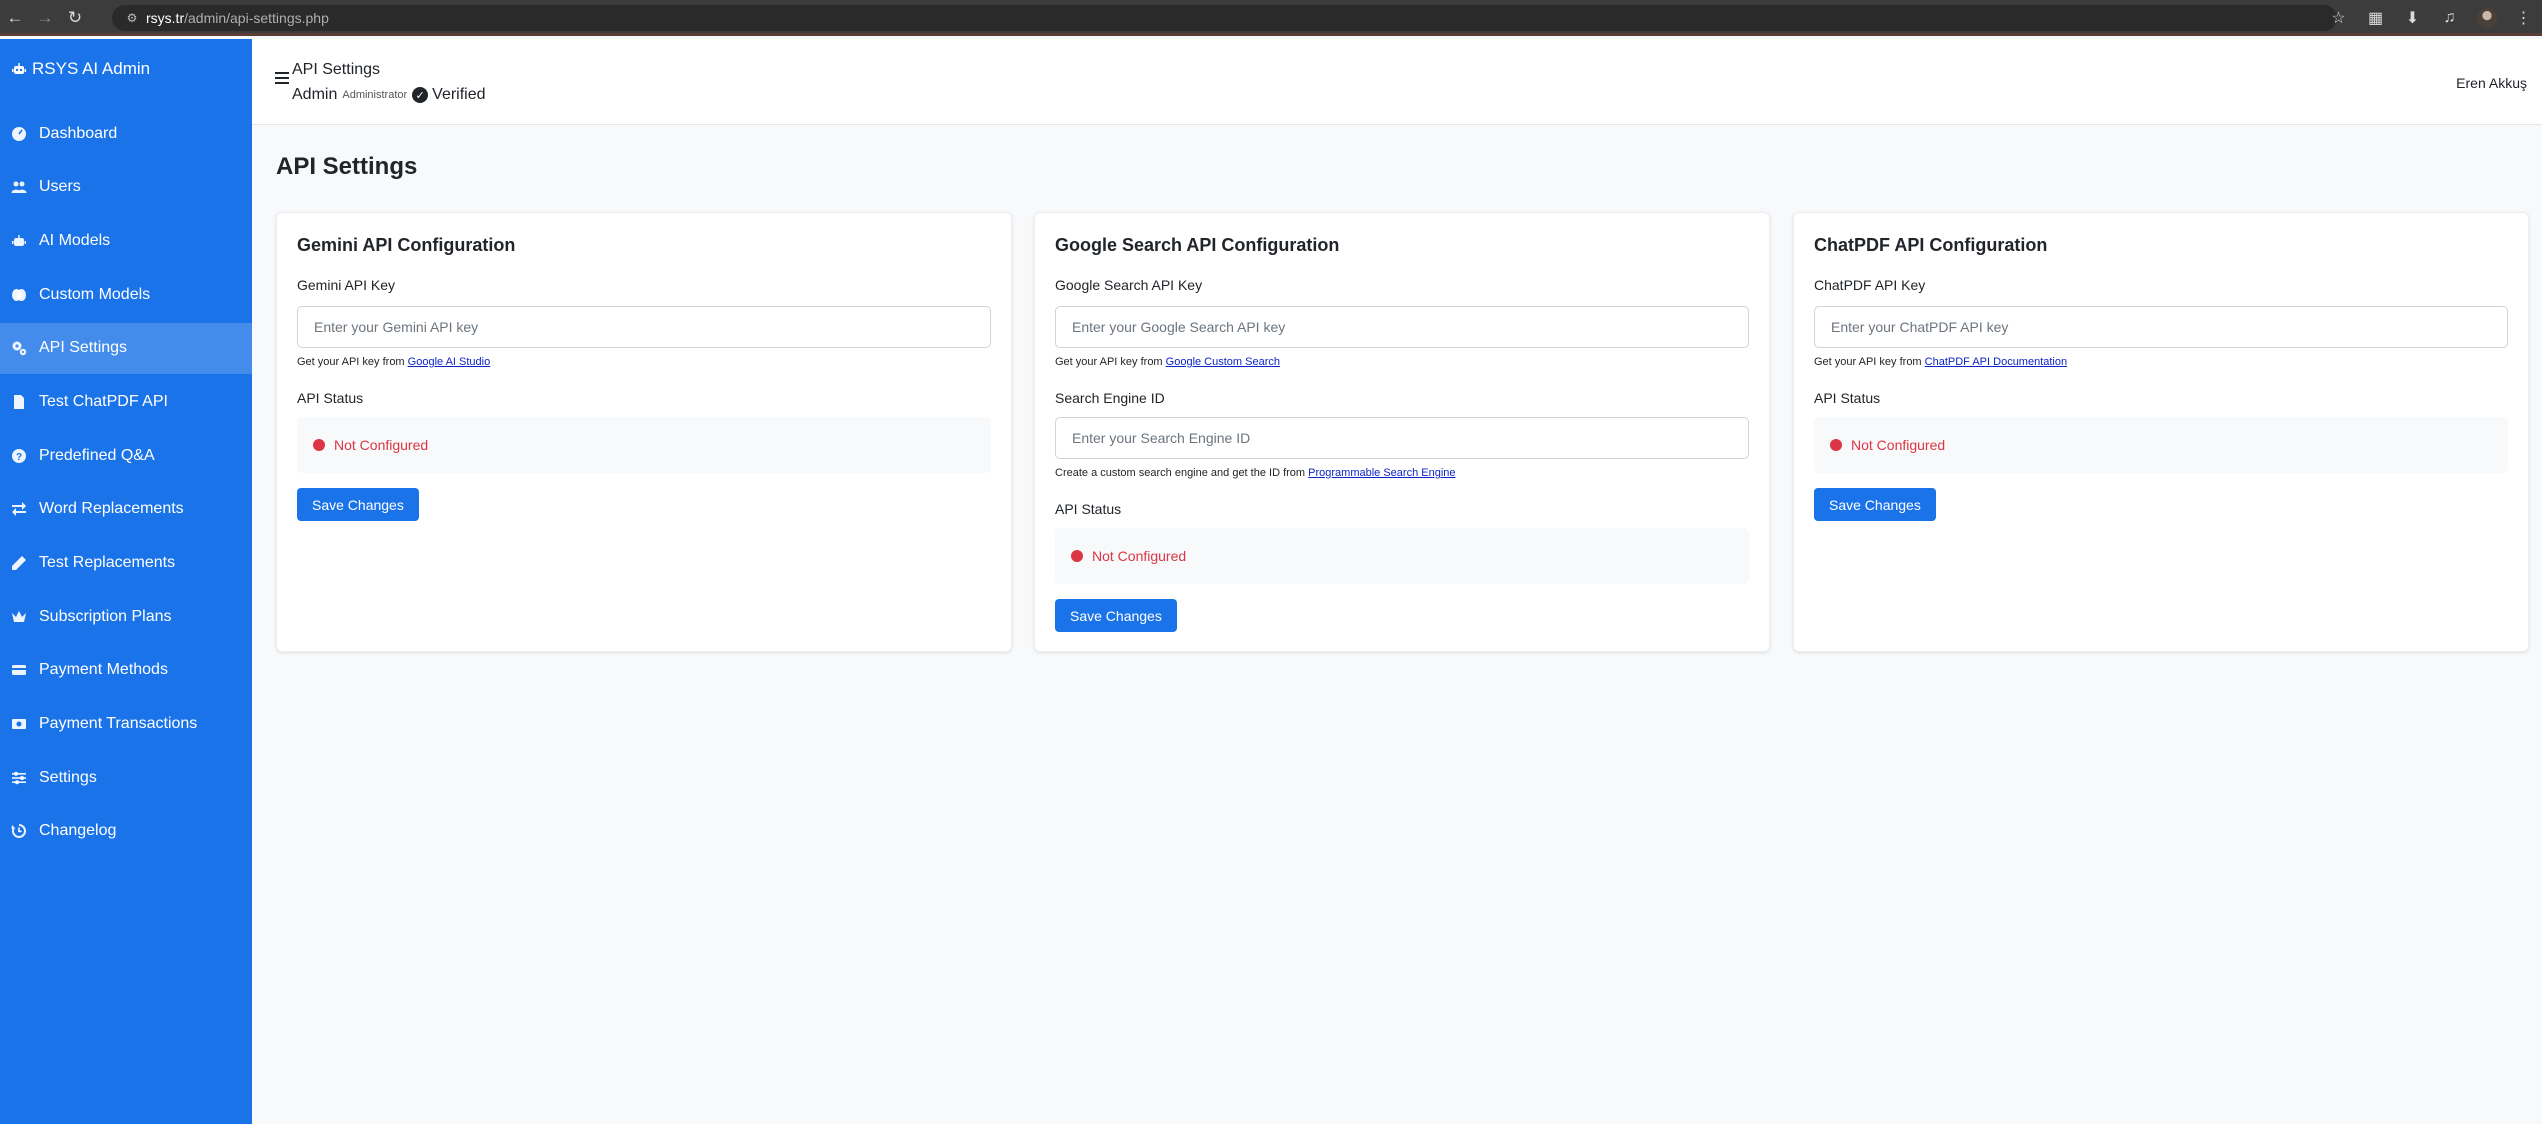  What do you see at coordinates (1402, 327) in the screenshot?
I see `google-key-input` at bounding box center [1402, 327].